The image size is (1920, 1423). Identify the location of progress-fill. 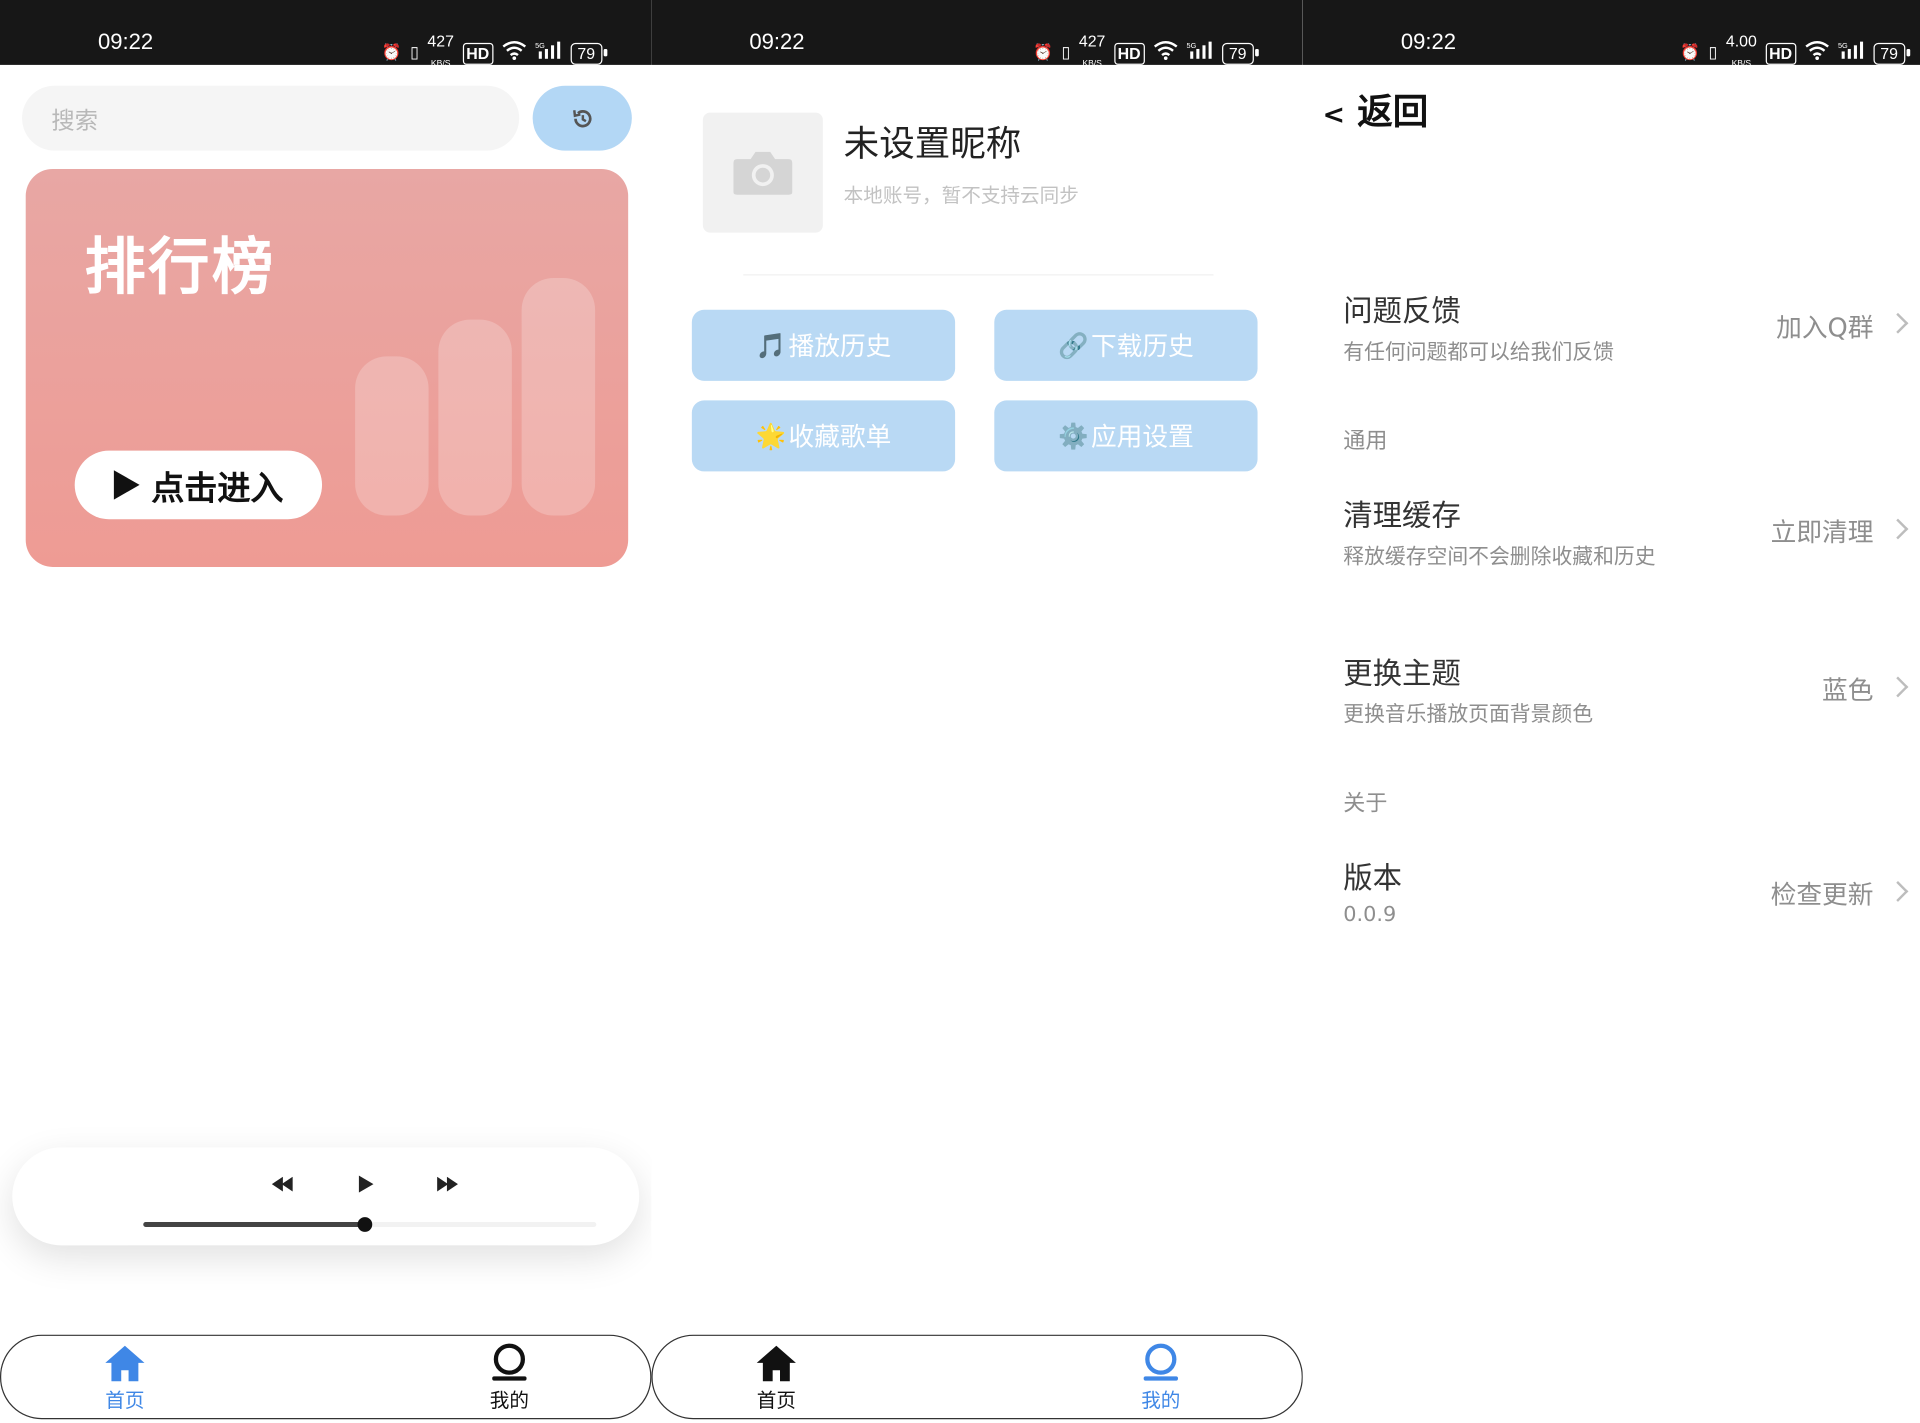
(254, 1224).